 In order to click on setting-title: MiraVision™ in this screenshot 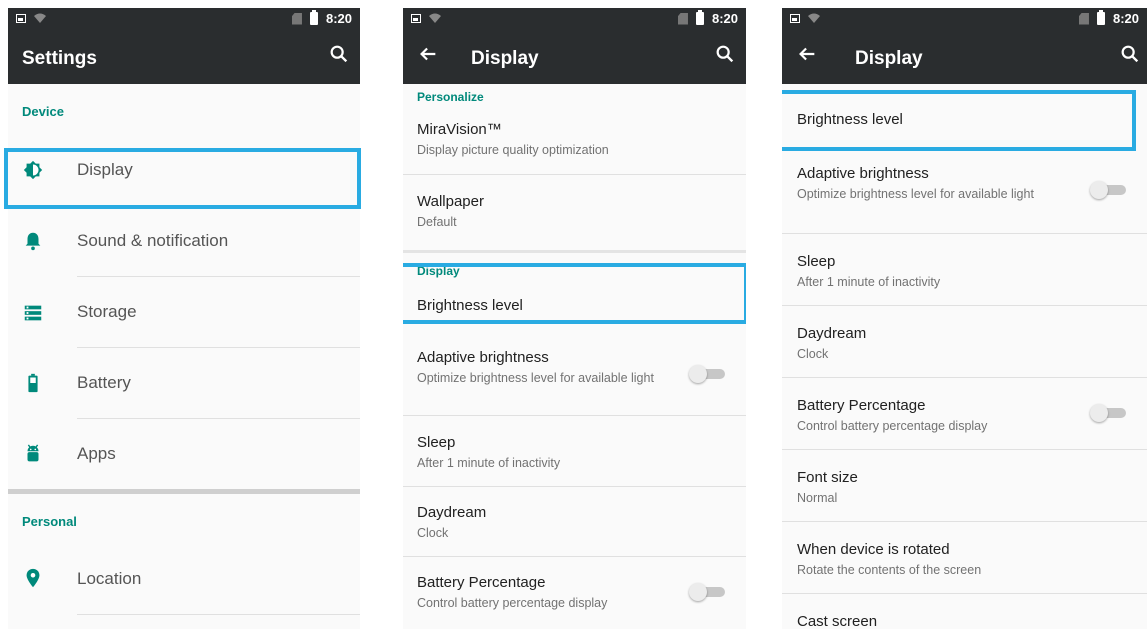, I will do `click(459, 129)`.